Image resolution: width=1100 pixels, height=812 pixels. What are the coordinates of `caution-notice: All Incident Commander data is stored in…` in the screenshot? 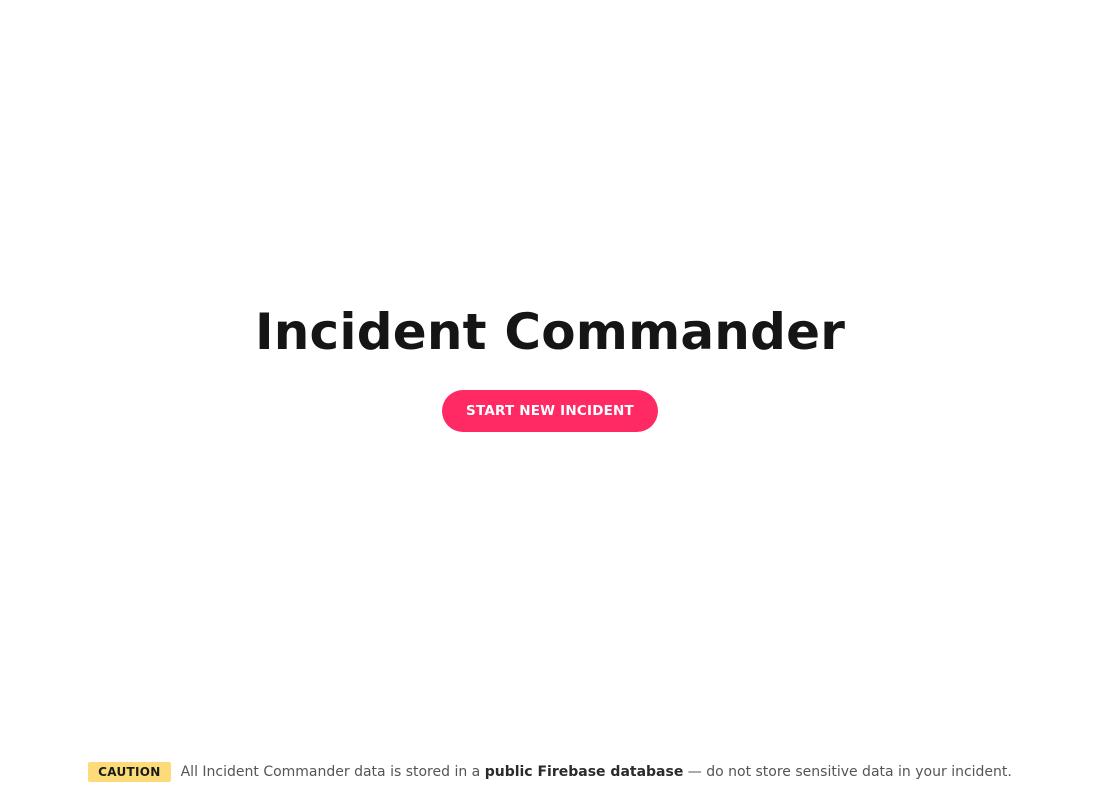 It's located at (596, 772).